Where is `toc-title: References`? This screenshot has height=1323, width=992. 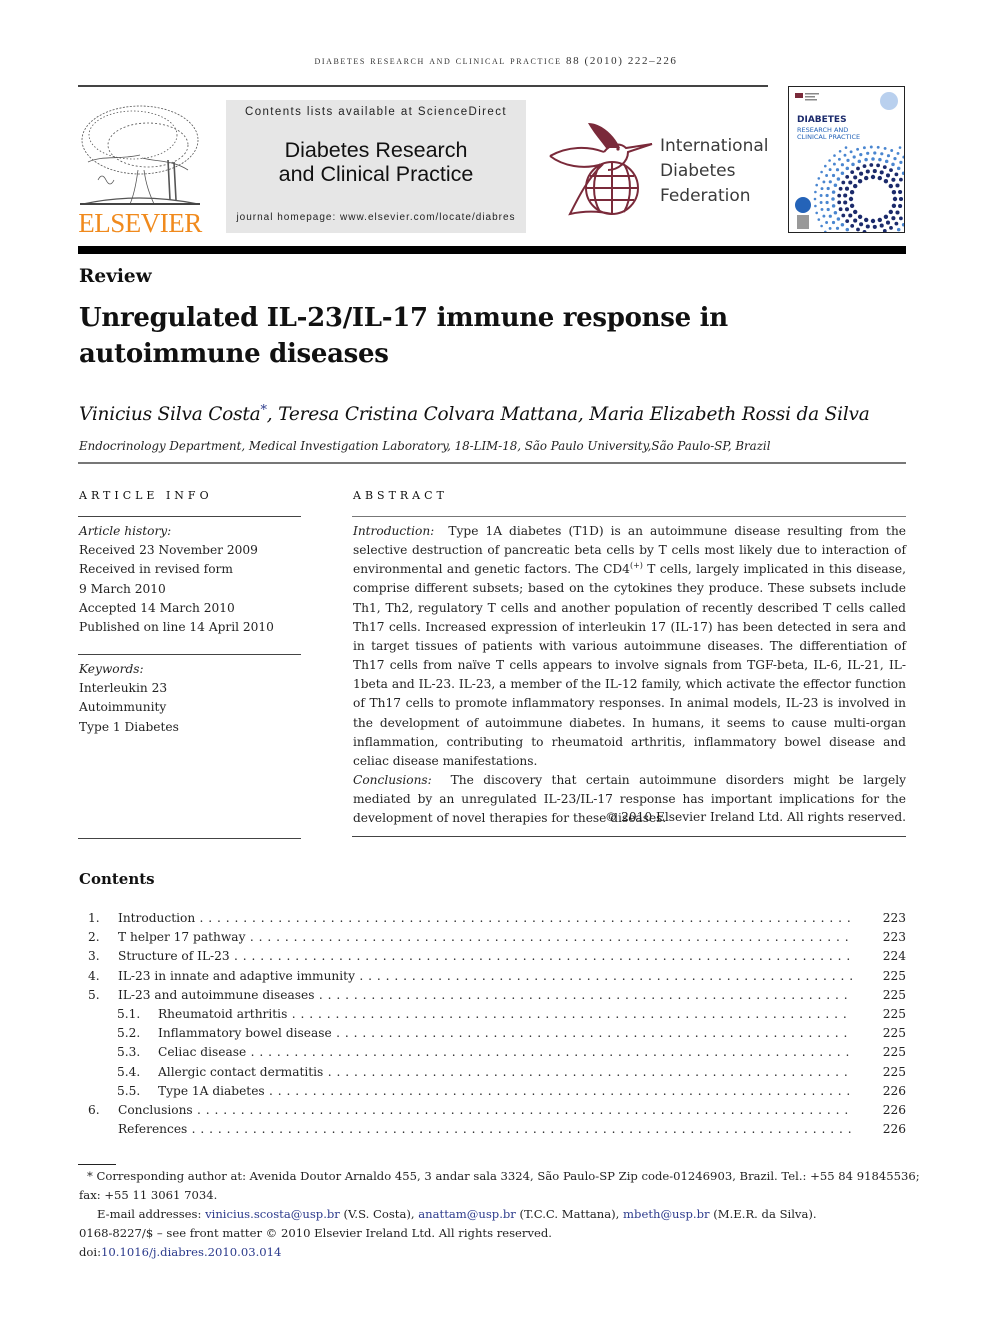 toc-title: References is located at coordinates (485, 1129).